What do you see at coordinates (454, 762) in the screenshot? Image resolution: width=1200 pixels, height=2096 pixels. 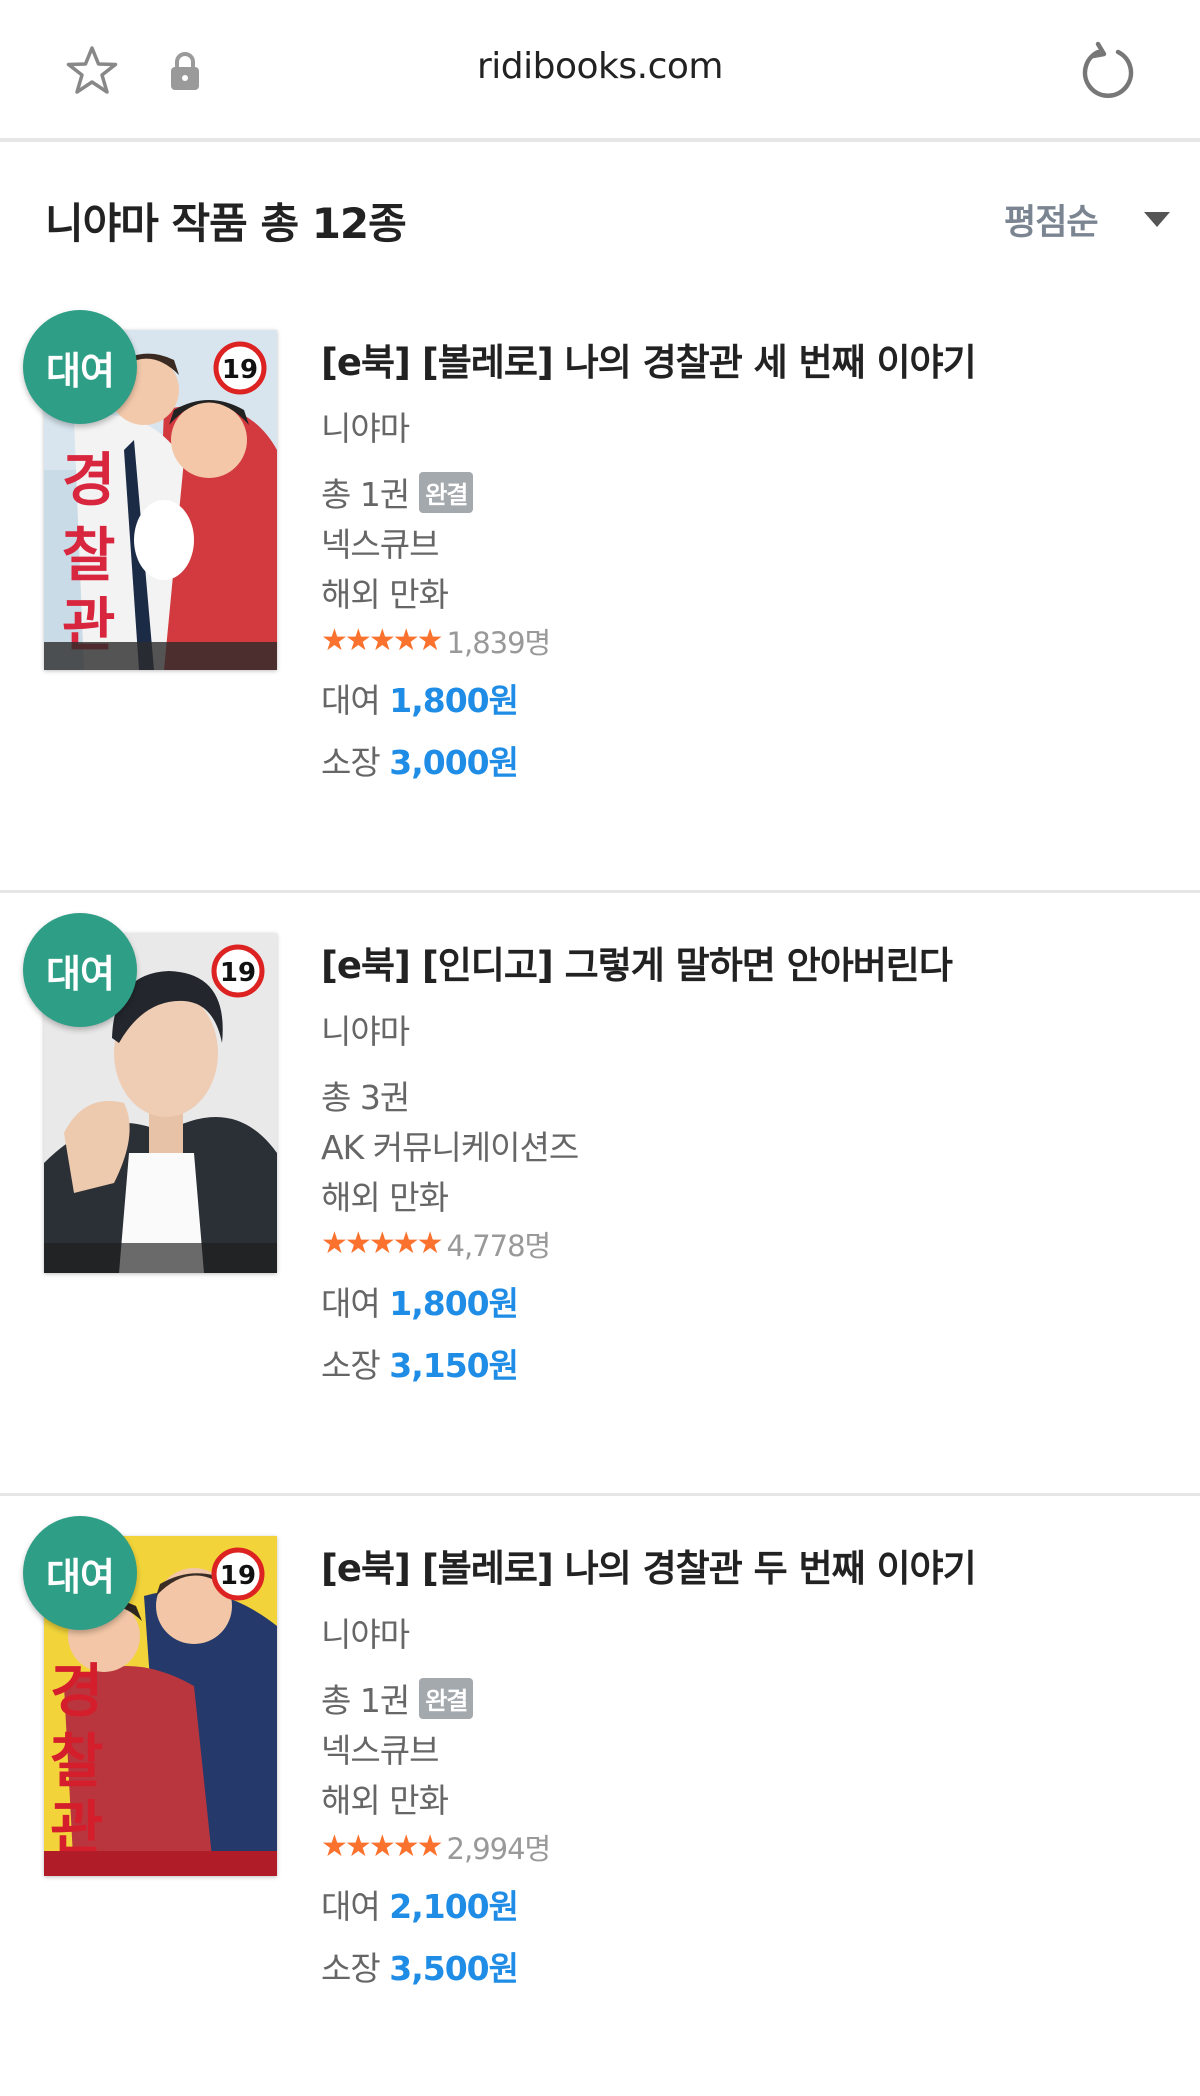 I see `buy-price-value: 3,000원` at bounding box center [454, 762].